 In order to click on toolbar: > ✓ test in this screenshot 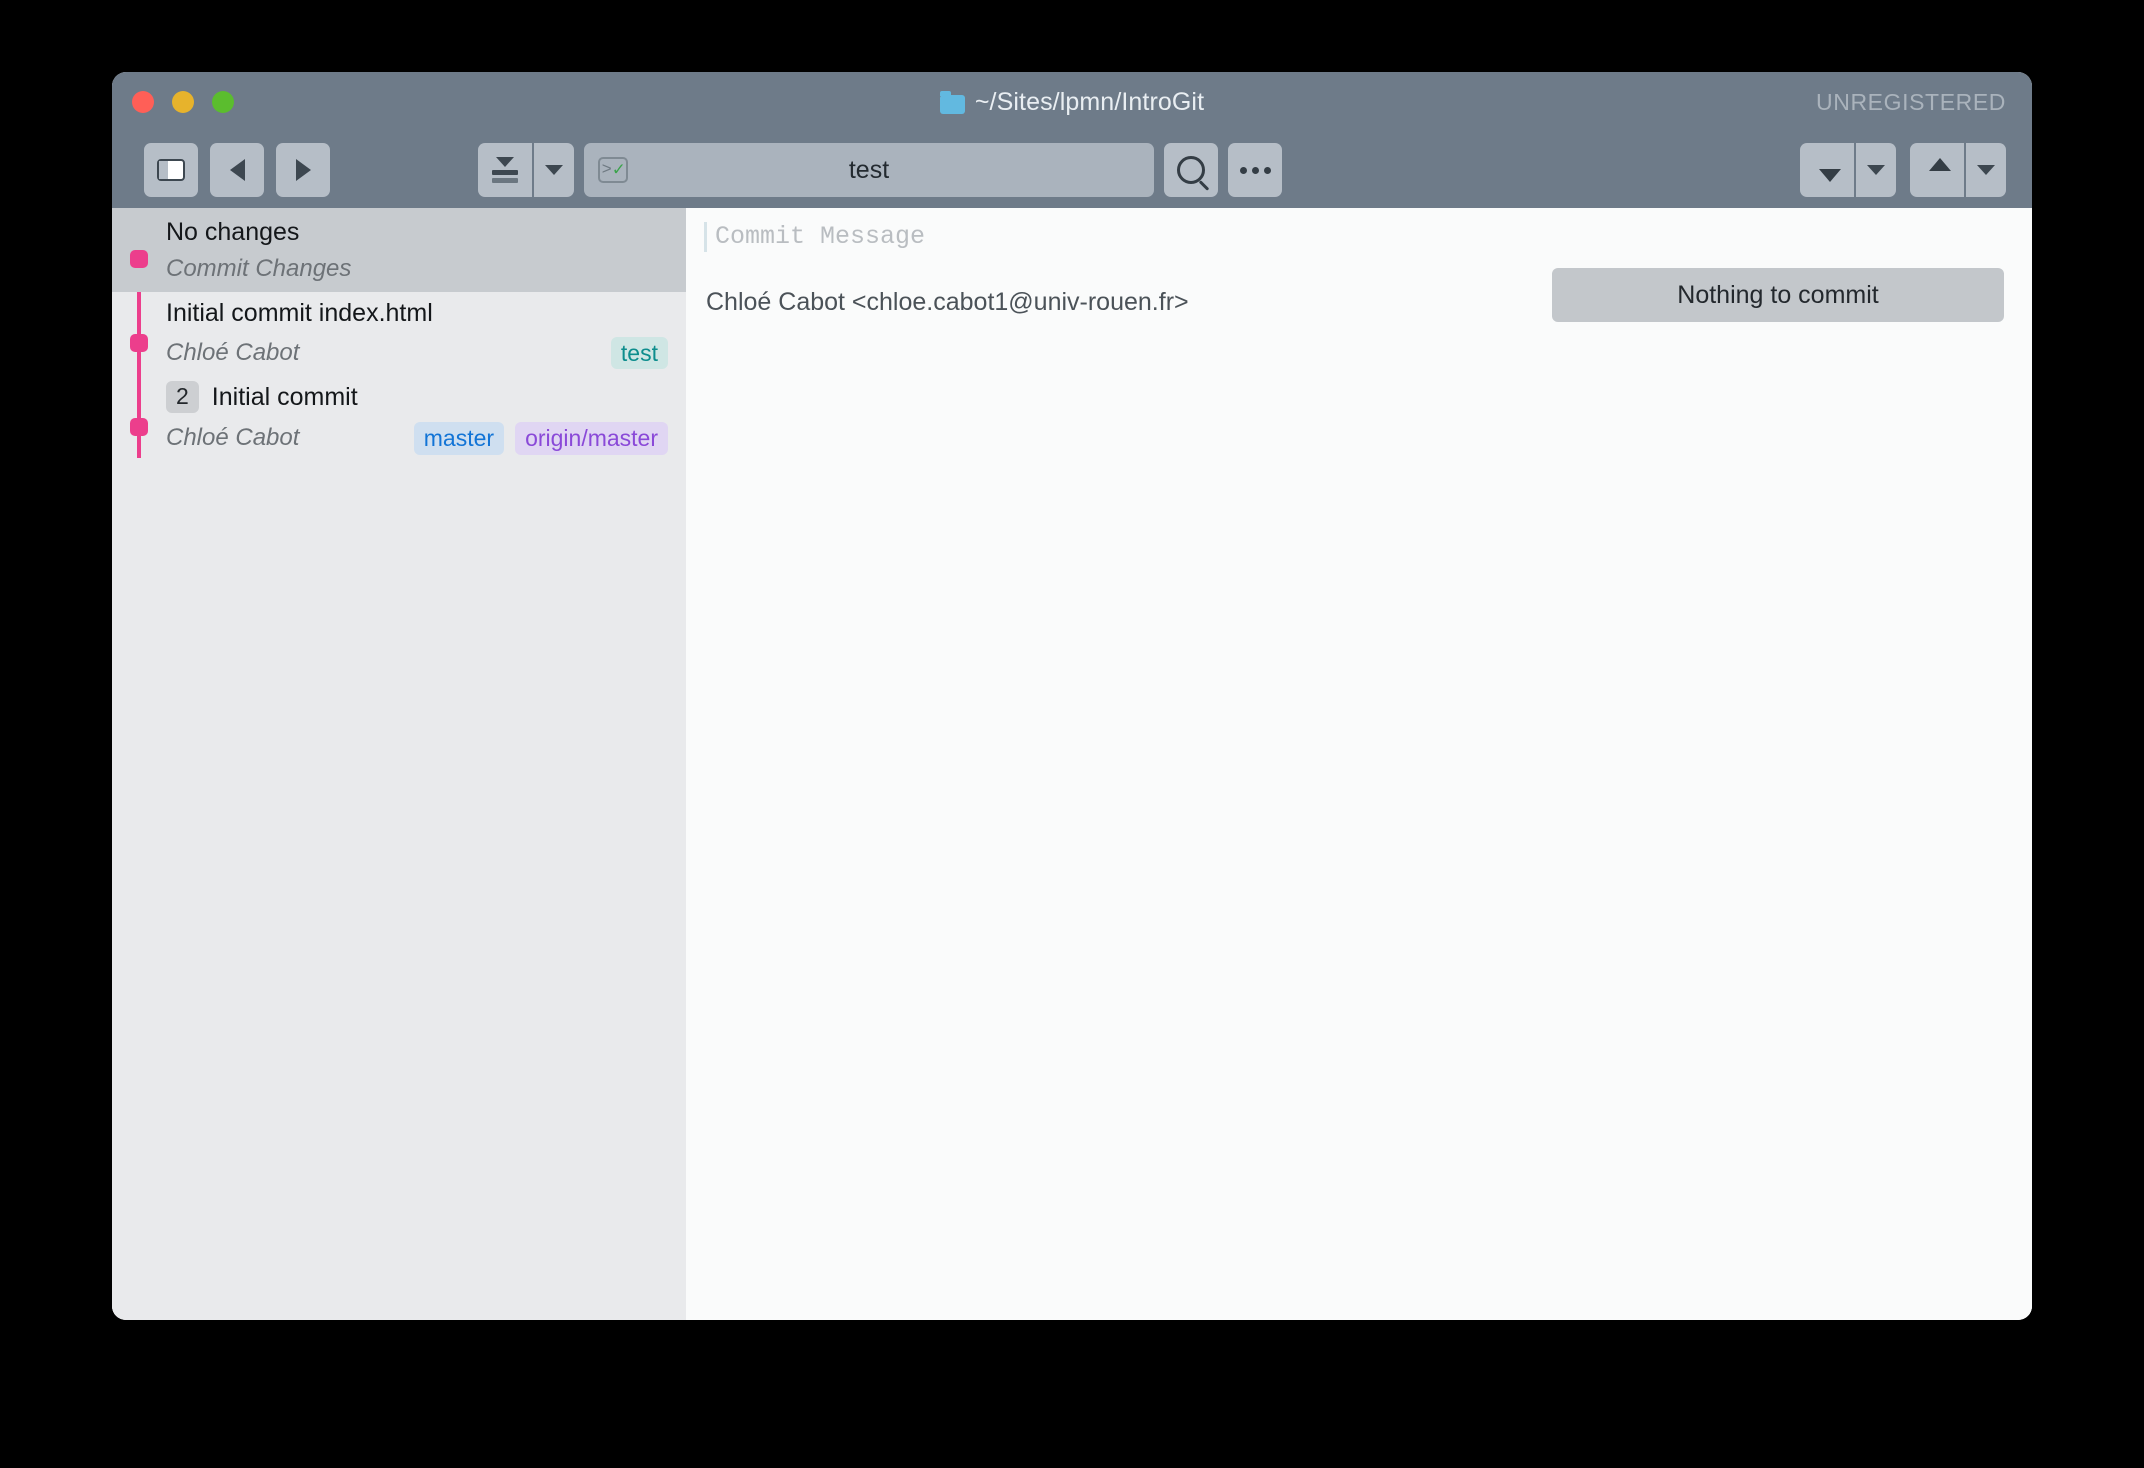, I will do `click(1072, 170)`.